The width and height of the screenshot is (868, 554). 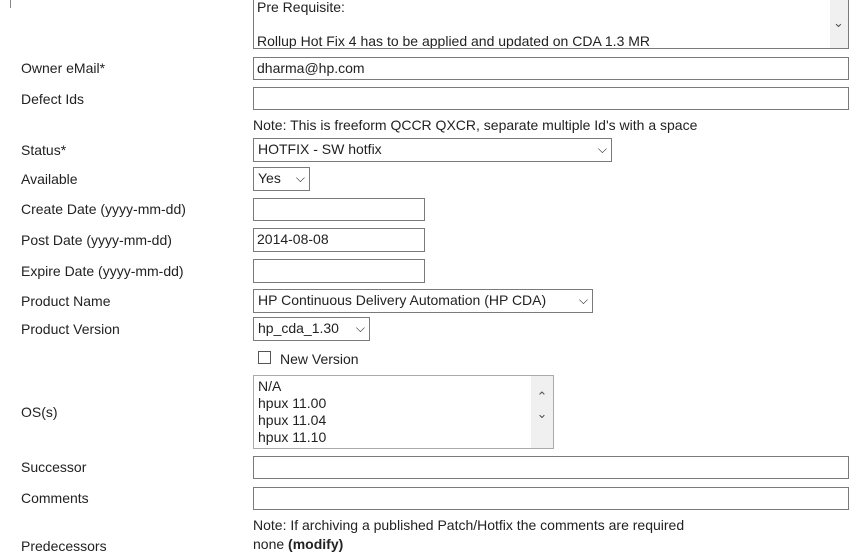 What do you see at coordinates (70, 329) in the screenshot?
I see `product-version-label: Product Version` at bounding box center [70, 329].